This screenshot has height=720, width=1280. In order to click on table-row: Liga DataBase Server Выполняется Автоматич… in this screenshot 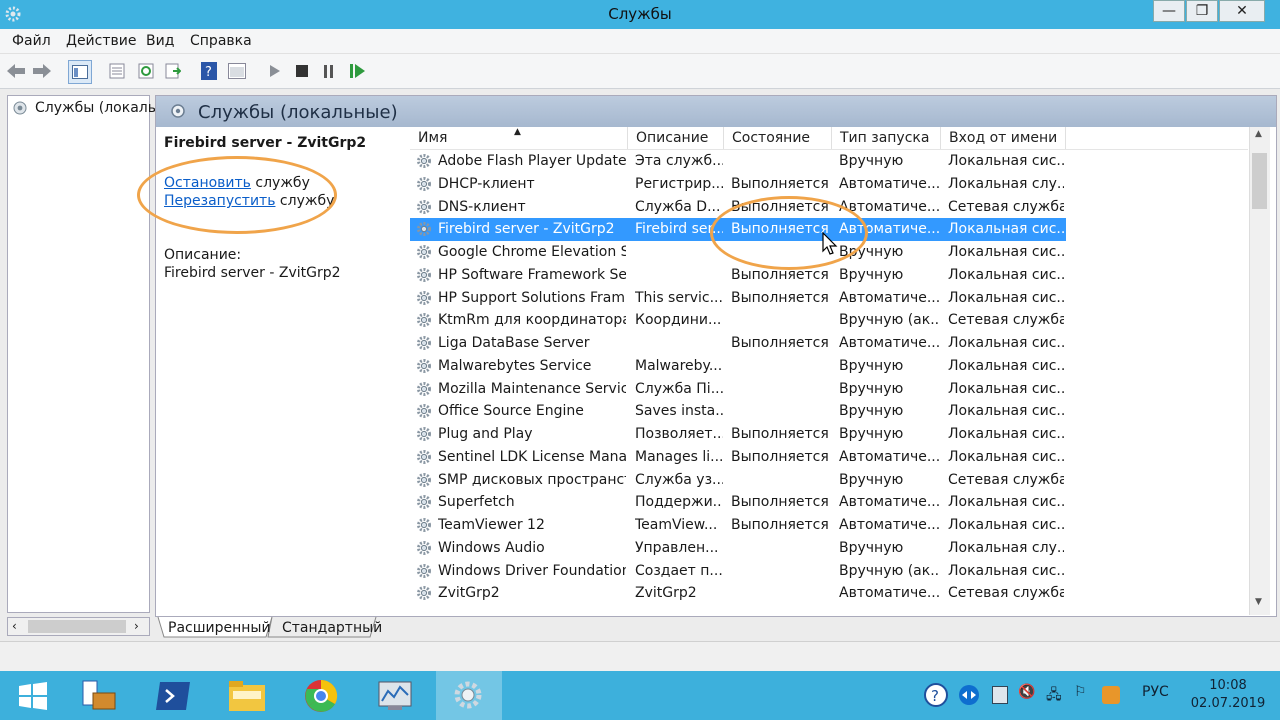, I will do `click(738, 343)`.